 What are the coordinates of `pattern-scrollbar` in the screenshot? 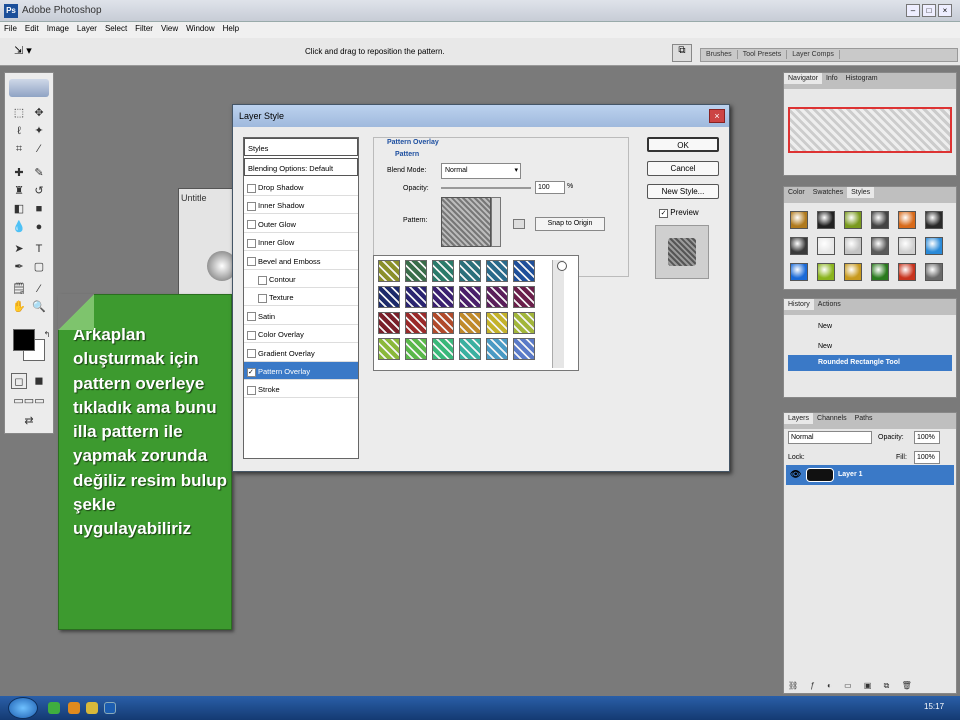 It's located at (558, 314).